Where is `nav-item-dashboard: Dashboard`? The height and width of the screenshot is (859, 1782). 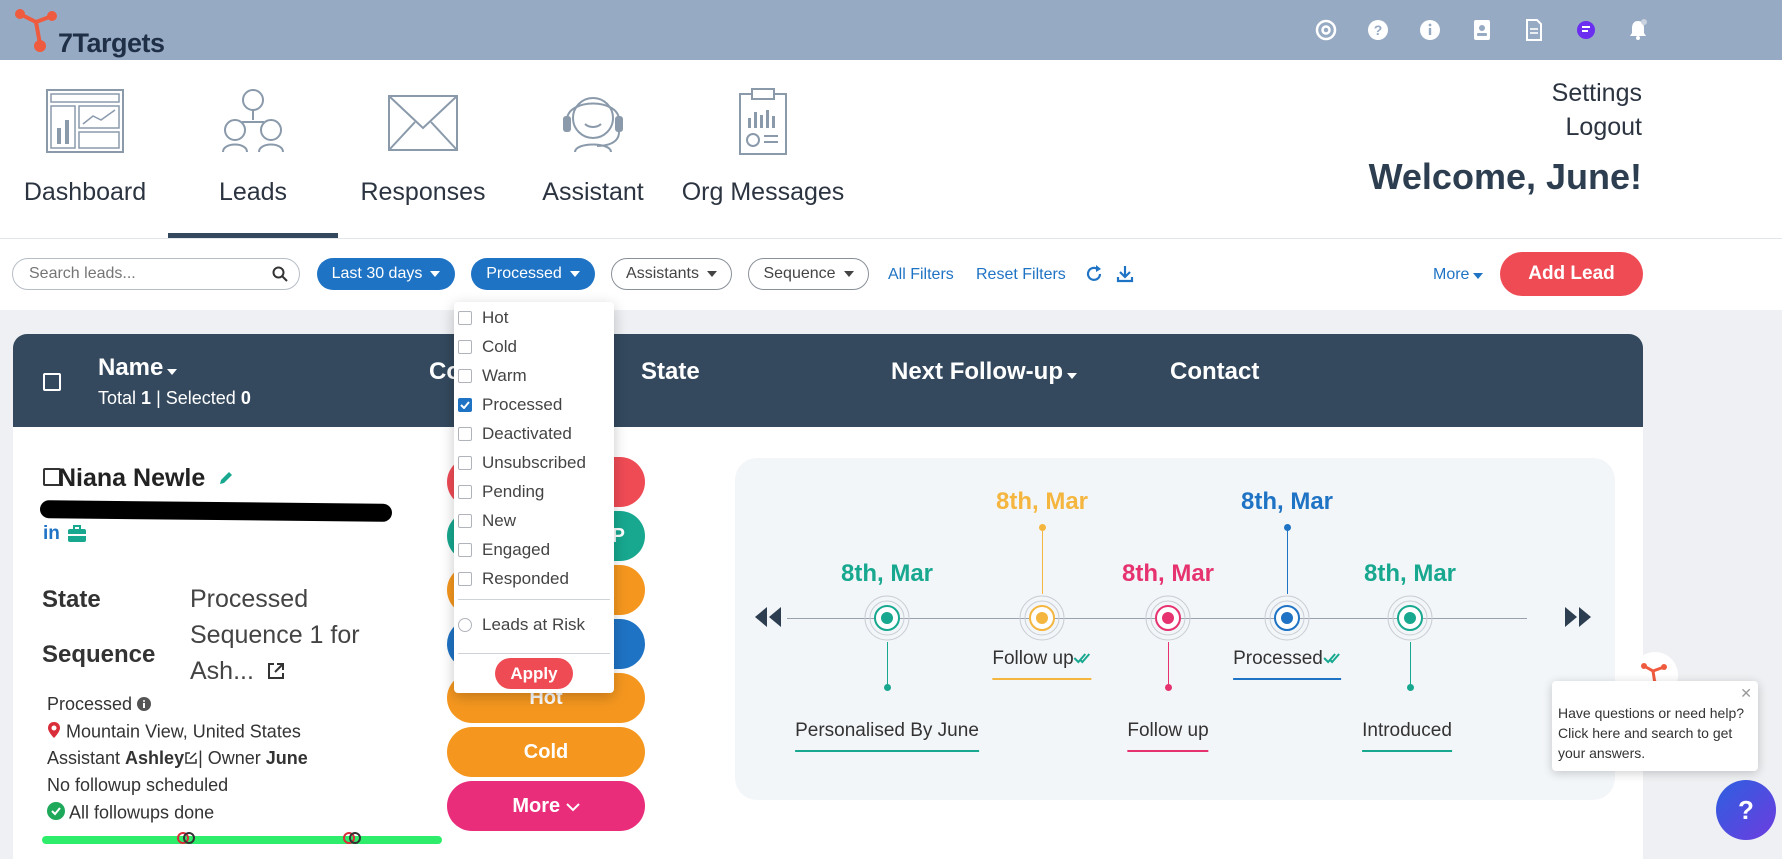 nav-item-dashboard: Dashboard is located at coordinates (85, 149).